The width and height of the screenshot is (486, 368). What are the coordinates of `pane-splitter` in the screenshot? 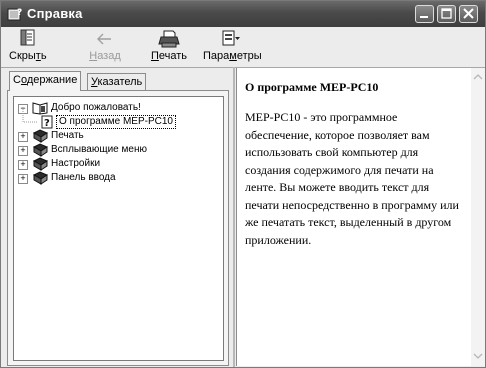 It's located at (234, 217).